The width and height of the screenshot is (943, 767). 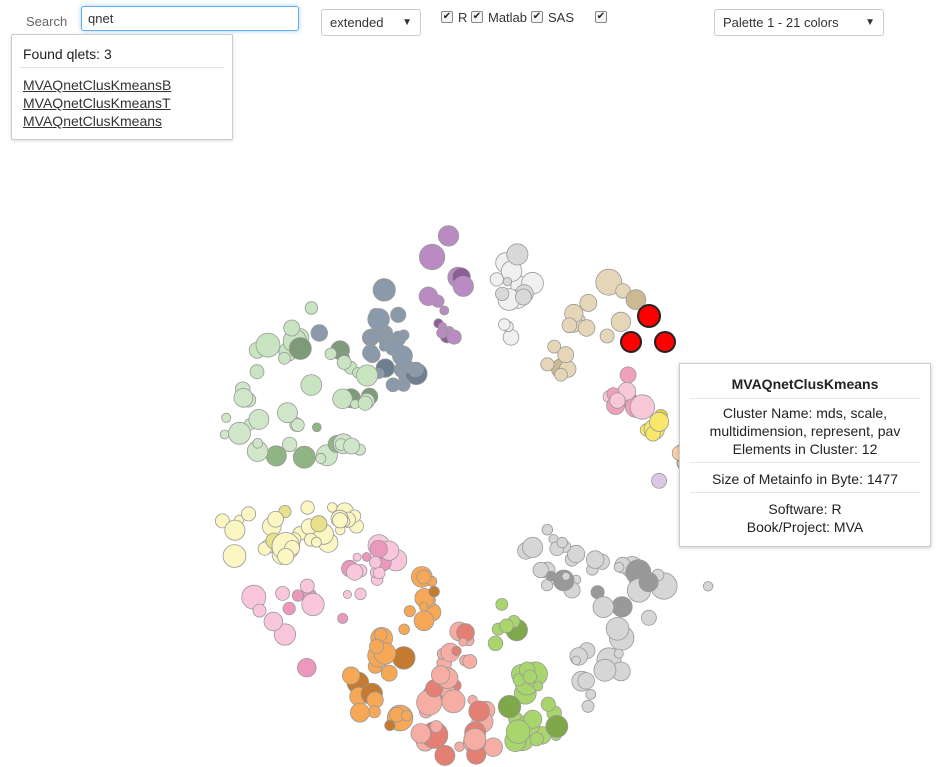 What do you see at coordinates (631, 342) in the screenshot?
I see `highlighted-qlet-bubble` at bounding box center [631, 342].